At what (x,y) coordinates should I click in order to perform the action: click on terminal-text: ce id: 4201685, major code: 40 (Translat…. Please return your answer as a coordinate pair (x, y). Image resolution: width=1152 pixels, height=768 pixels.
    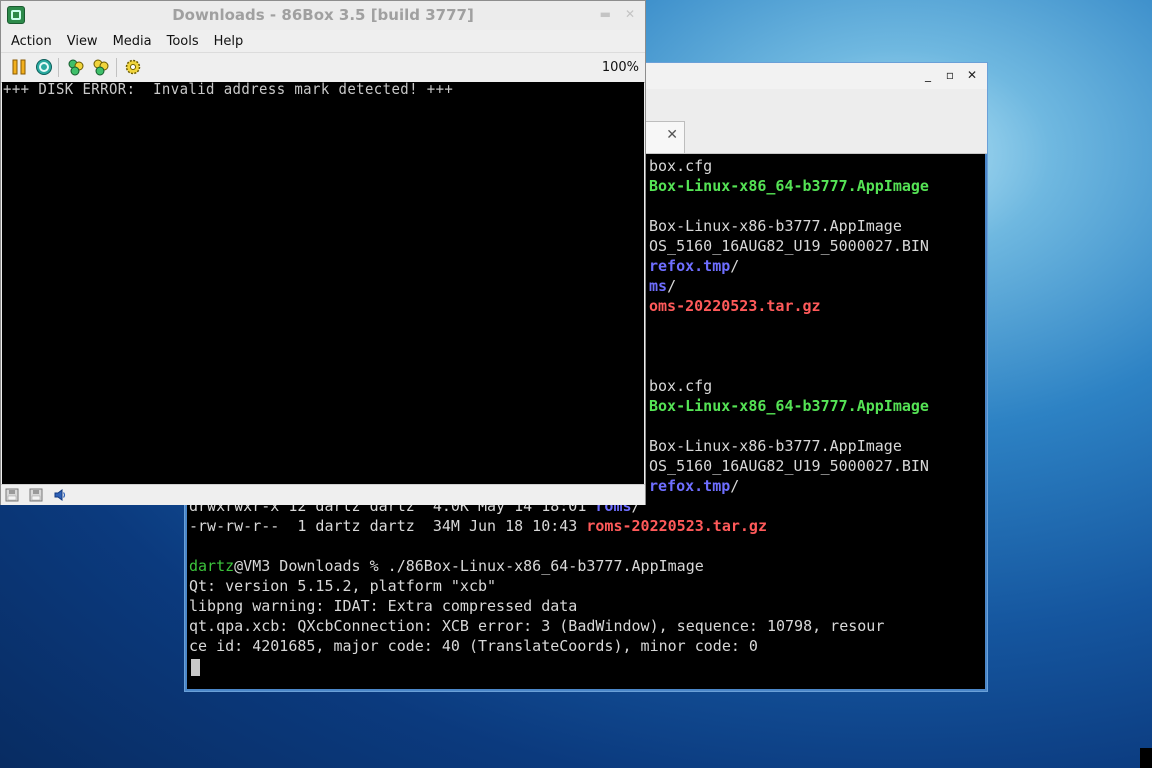
    Looking at the image, I should click on (473, 646).